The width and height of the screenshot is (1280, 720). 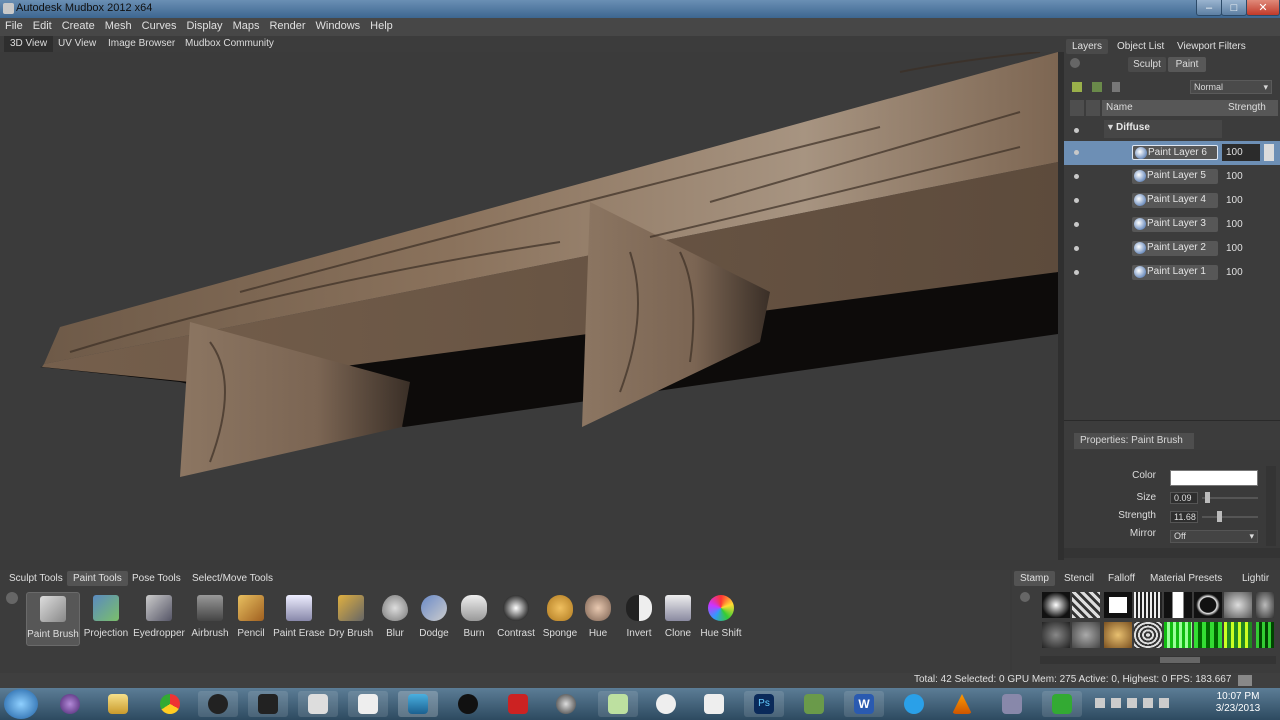 What do you see at coordinates (97, 578) in the screenshot?
I see `tab-paint-tools: Paint Tools` at bounding box center [97, 578].